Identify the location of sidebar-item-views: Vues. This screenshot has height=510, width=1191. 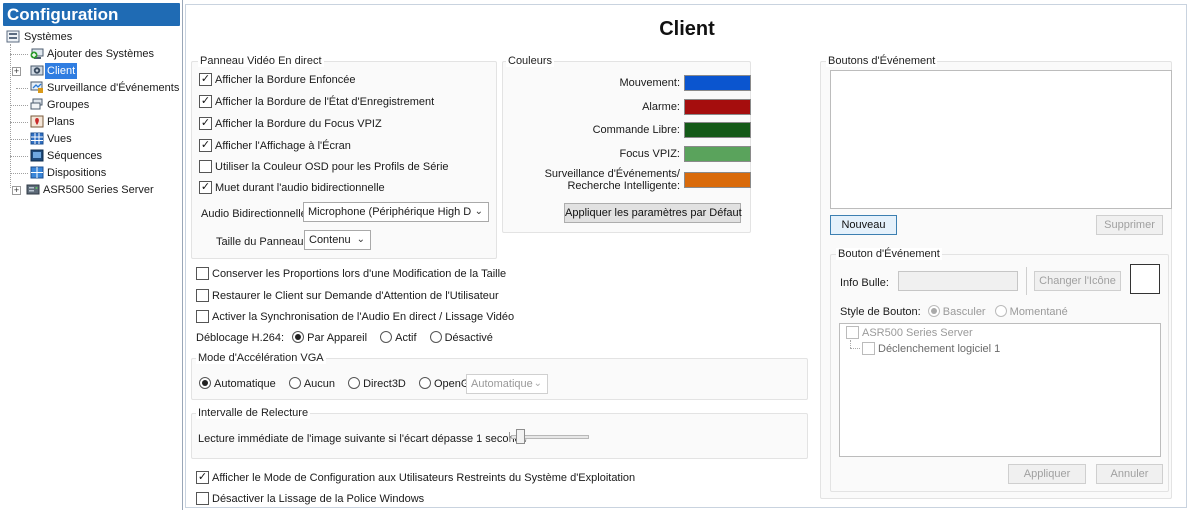
(90, 139).